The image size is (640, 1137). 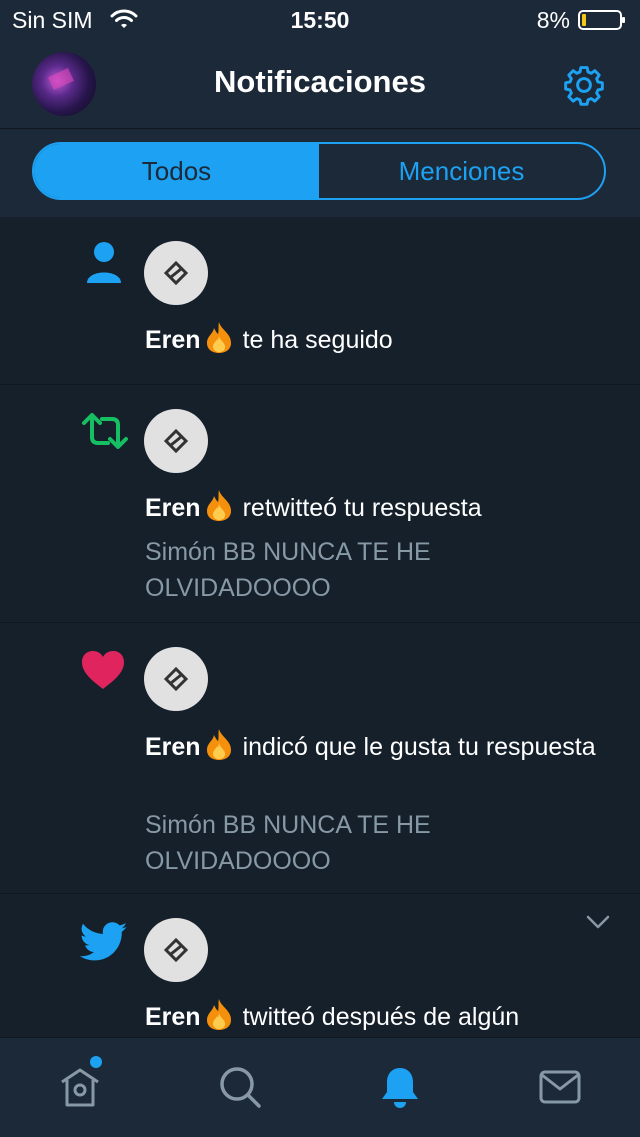 What do you see at coordinates (103, 670) in the screenshot?
I see `heart-icon` at bounding box center [103, 670].